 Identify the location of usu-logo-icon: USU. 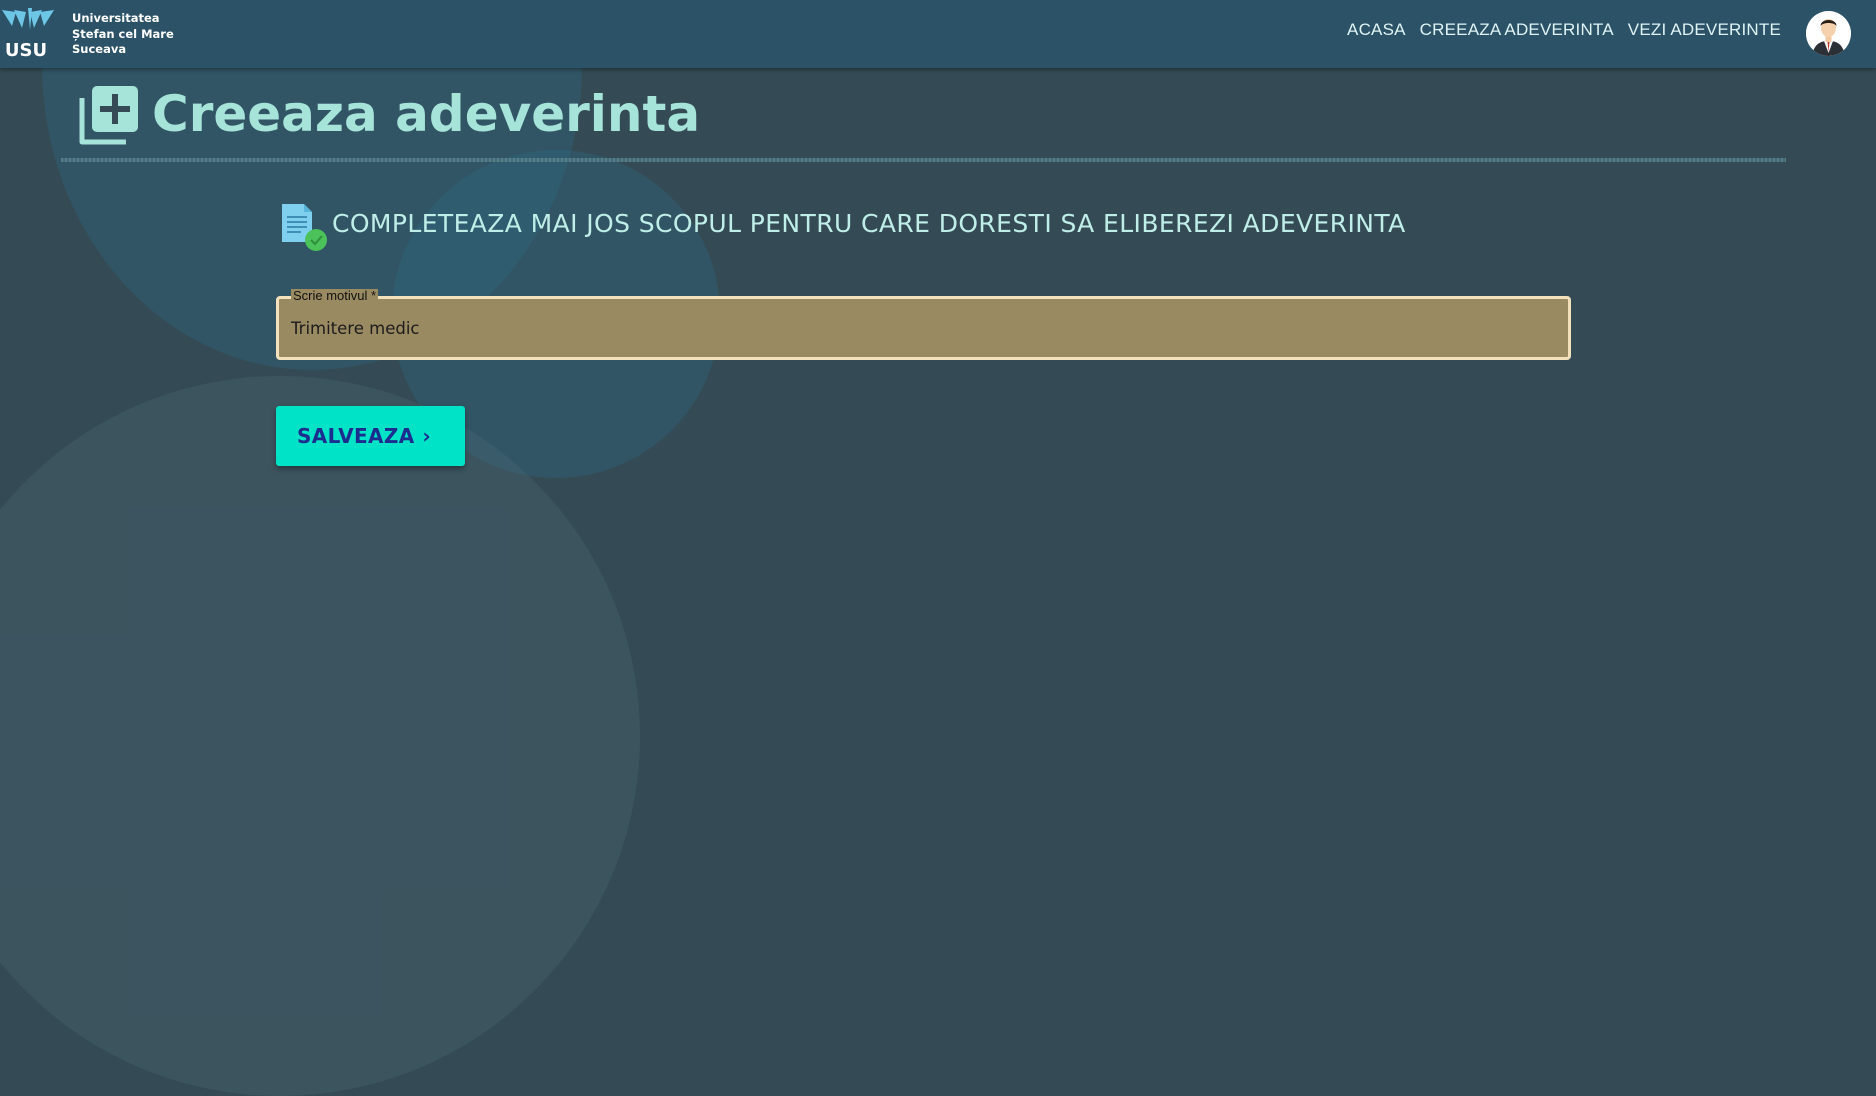
(28, 34).